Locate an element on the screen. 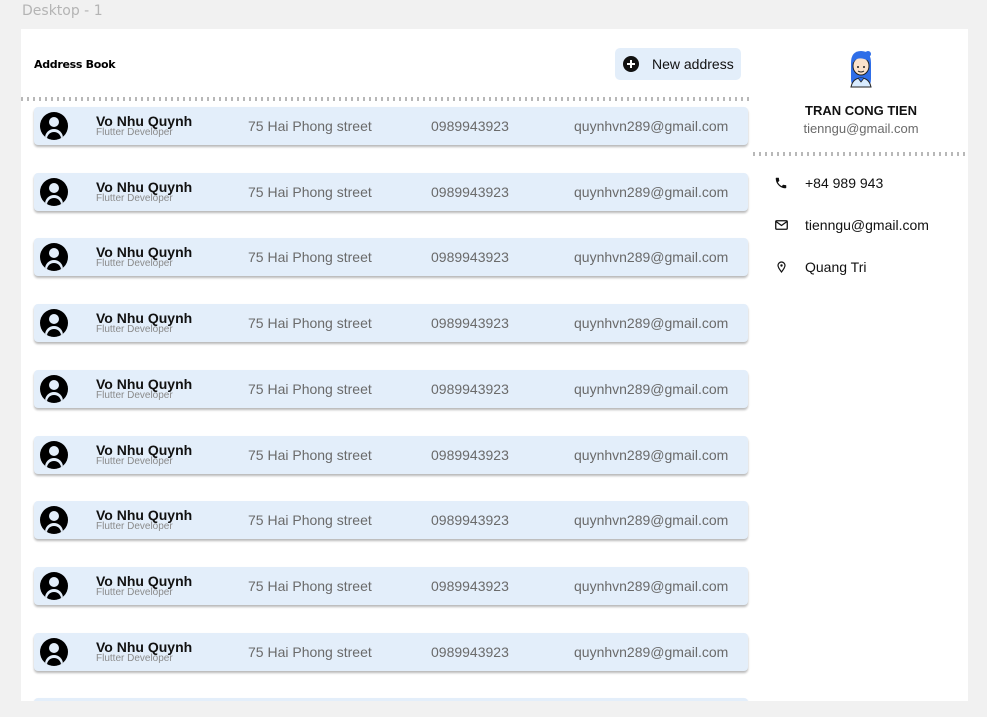  profile-location-text: Quang Tri is located at coordinates (836, 267).